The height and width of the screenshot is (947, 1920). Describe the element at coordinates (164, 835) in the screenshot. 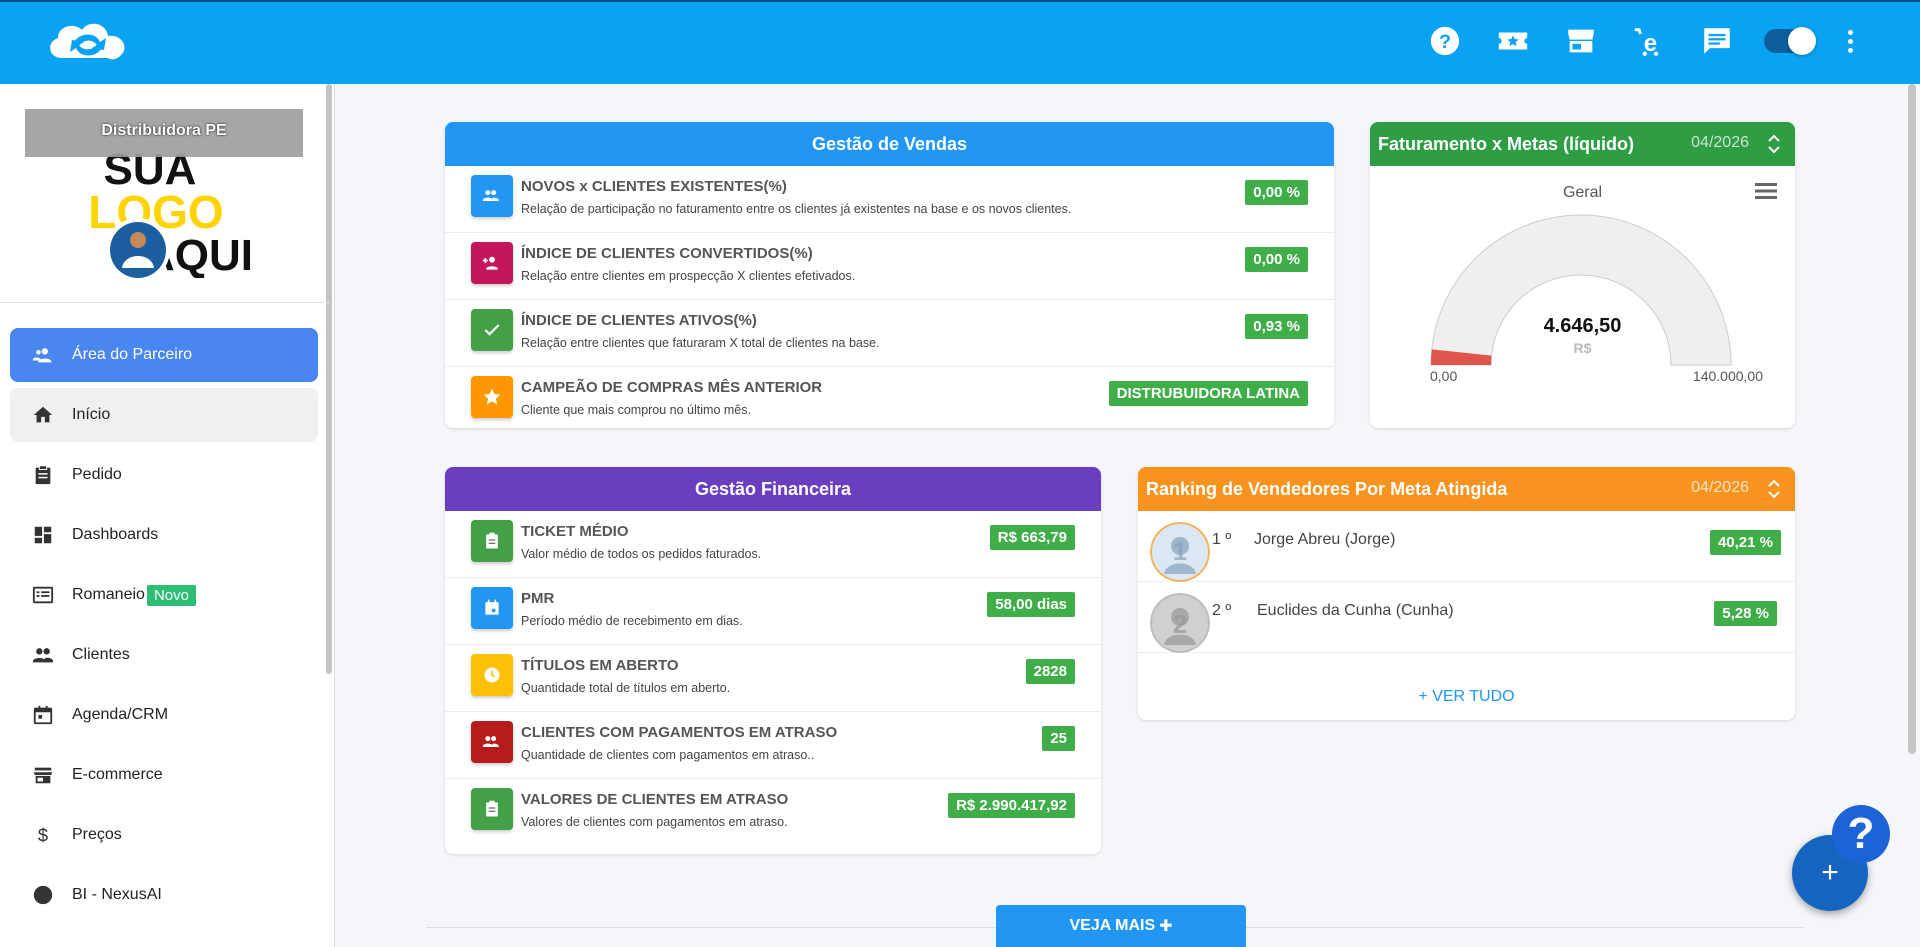

I see `sidebar-item-precos: $ Preços` at that location.